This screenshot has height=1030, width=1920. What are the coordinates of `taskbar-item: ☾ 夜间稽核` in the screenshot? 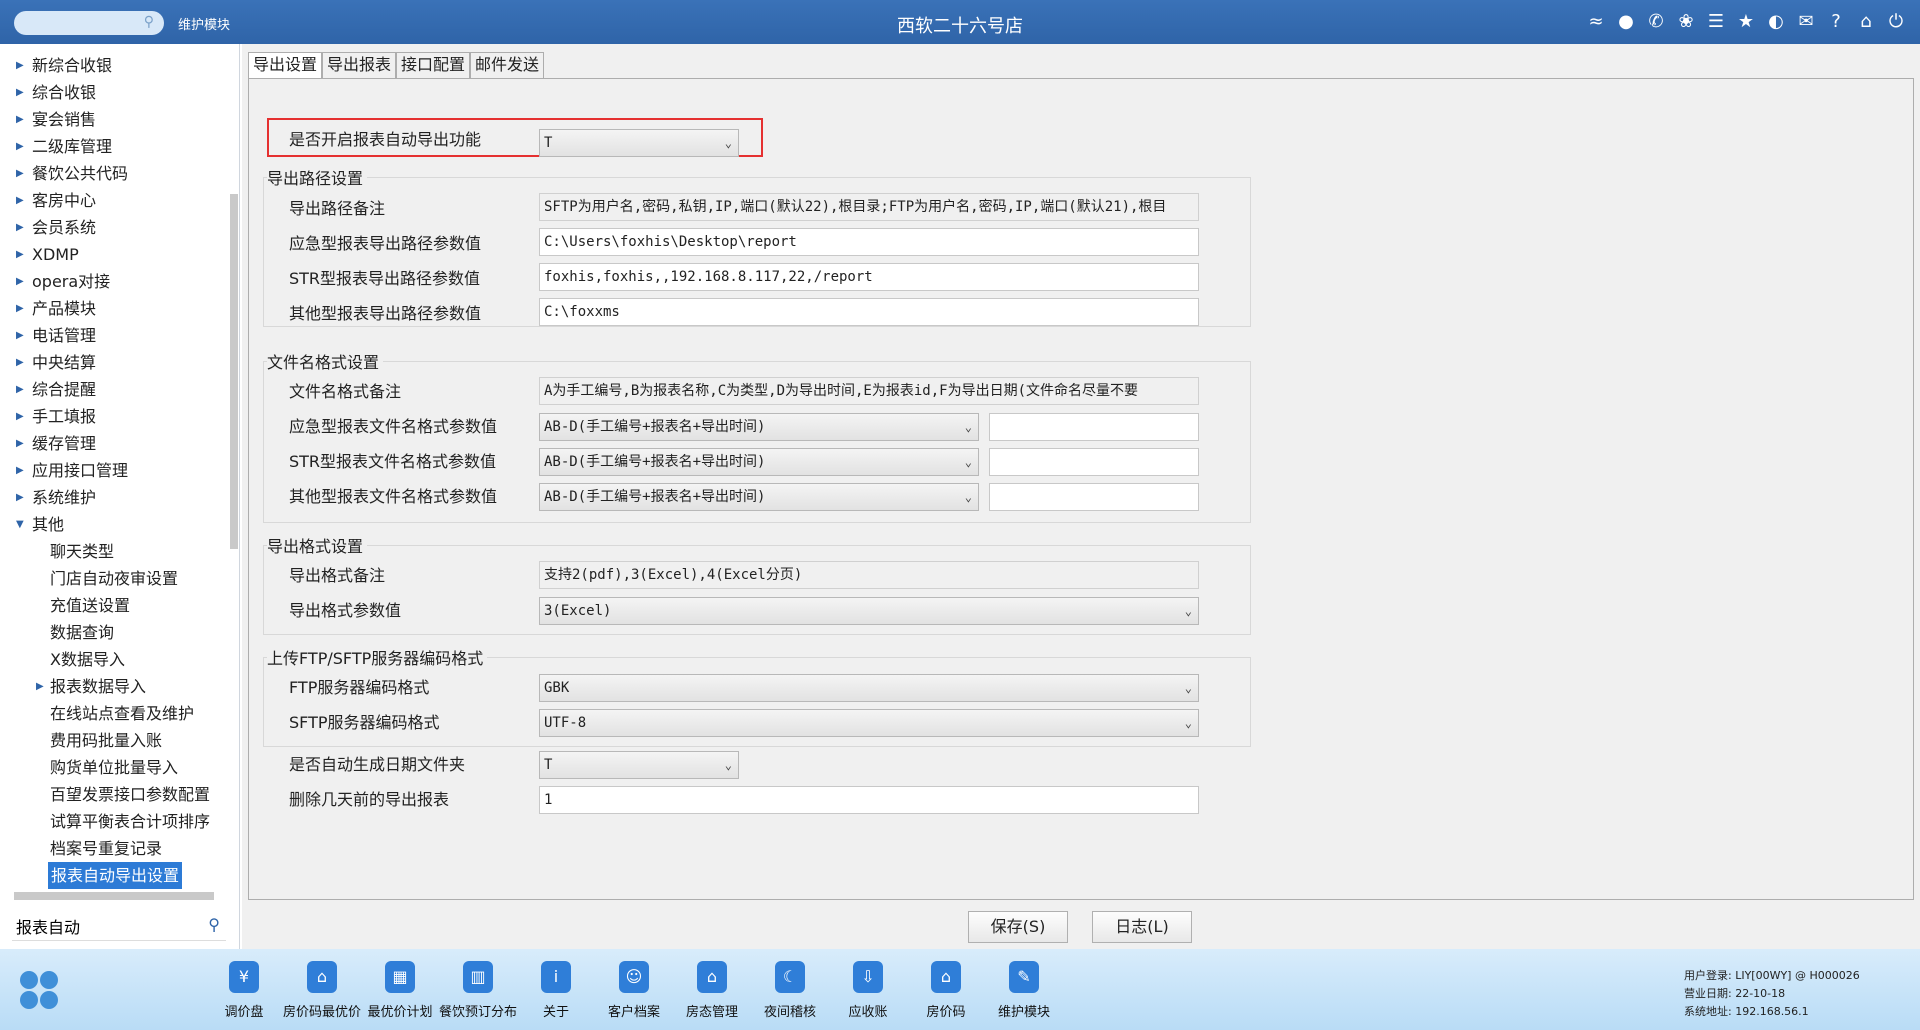 It's located at (790, 992).